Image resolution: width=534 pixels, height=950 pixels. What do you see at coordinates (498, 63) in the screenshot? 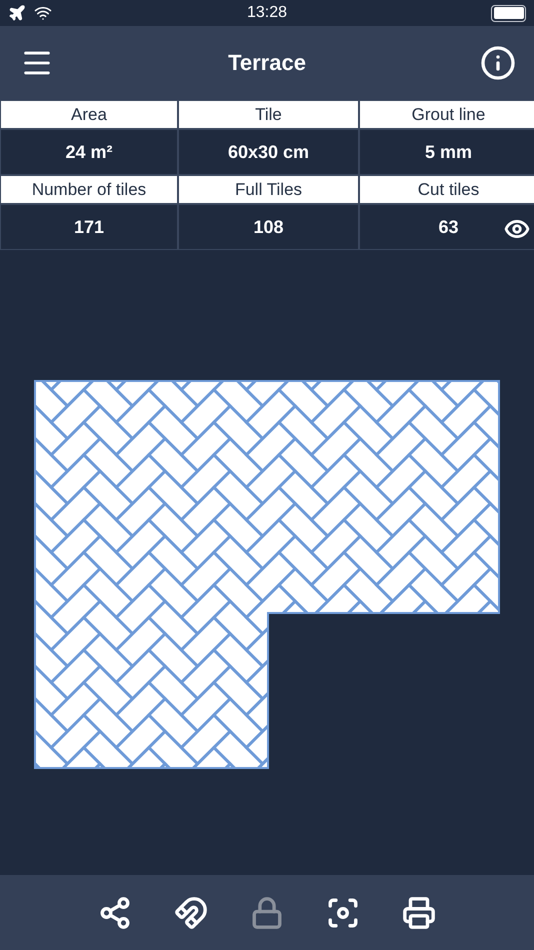
I see `info-button` at bounding box center [498, 63].